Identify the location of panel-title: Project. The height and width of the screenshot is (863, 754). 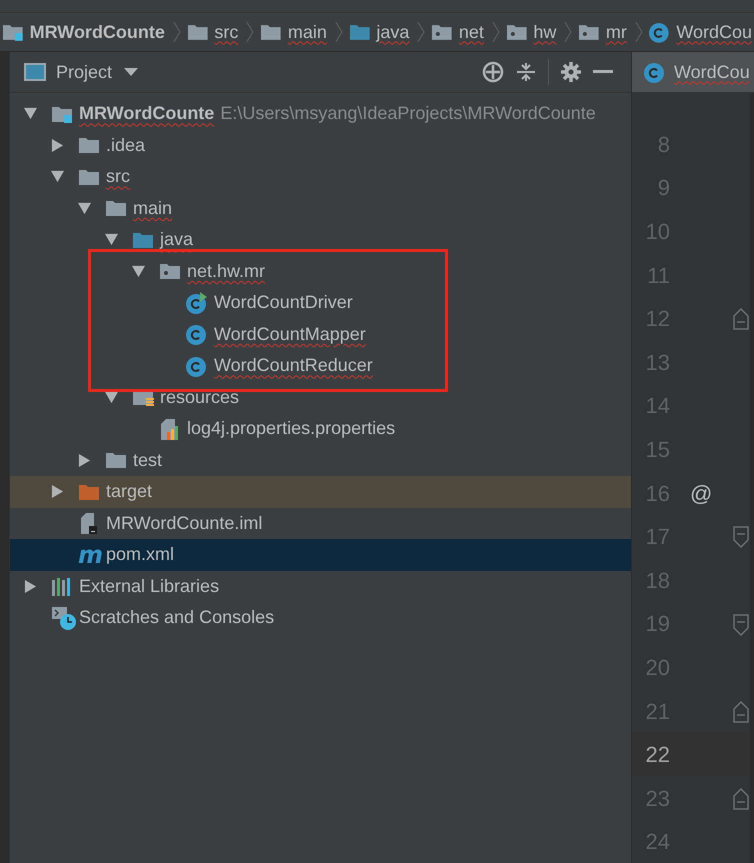
(84, 72).